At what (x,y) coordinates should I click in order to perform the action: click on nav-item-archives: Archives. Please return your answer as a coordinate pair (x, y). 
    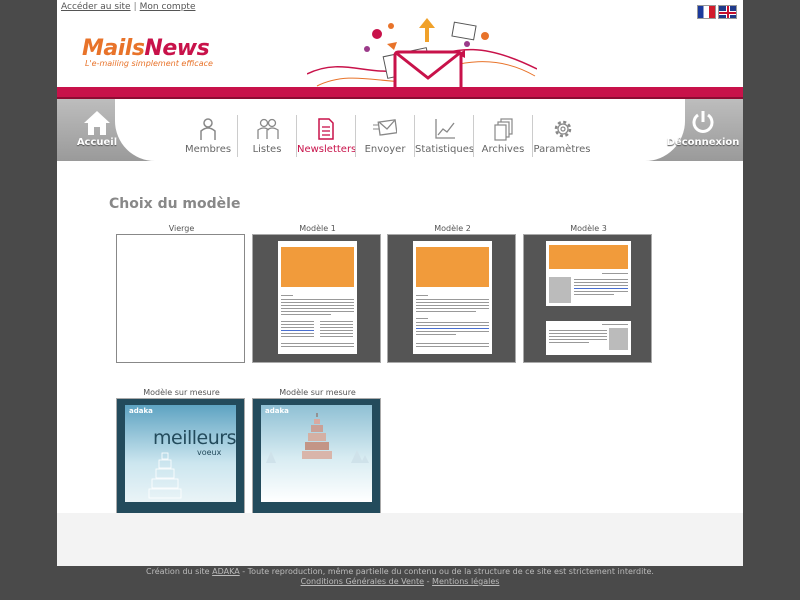
    Looking at the image, I should click on (502, 136).